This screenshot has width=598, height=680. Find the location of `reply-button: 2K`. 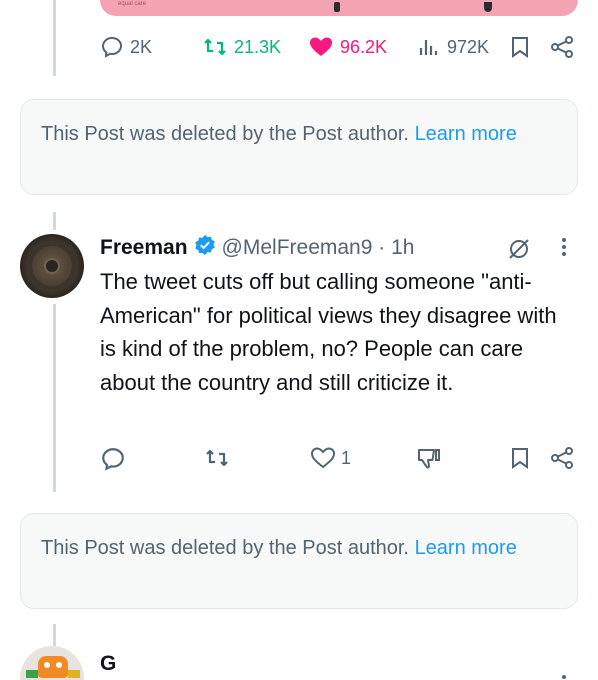

reply-button: 2K is located at coordinates (126, 47).